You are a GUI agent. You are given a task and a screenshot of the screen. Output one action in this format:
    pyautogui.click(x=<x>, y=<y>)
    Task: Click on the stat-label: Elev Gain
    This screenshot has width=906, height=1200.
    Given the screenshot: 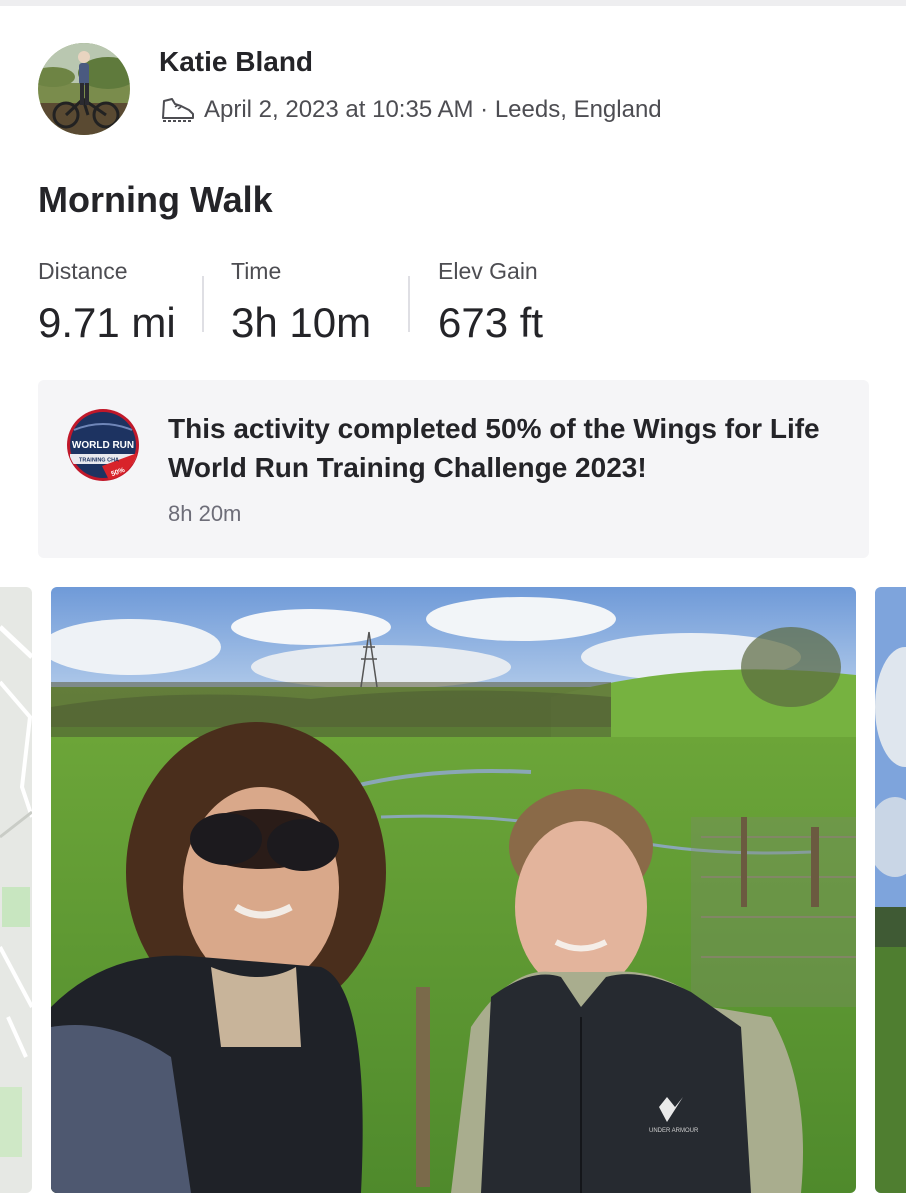 What is the action you would take?
    pyautogui.click(x=488, y=271)
    